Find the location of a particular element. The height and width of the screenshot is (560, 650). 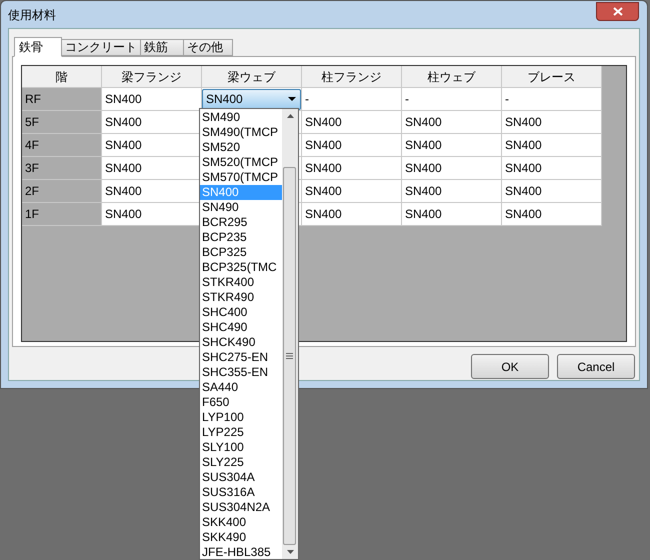

column-header: 梁フランジ is located at coordinates (152, 77).